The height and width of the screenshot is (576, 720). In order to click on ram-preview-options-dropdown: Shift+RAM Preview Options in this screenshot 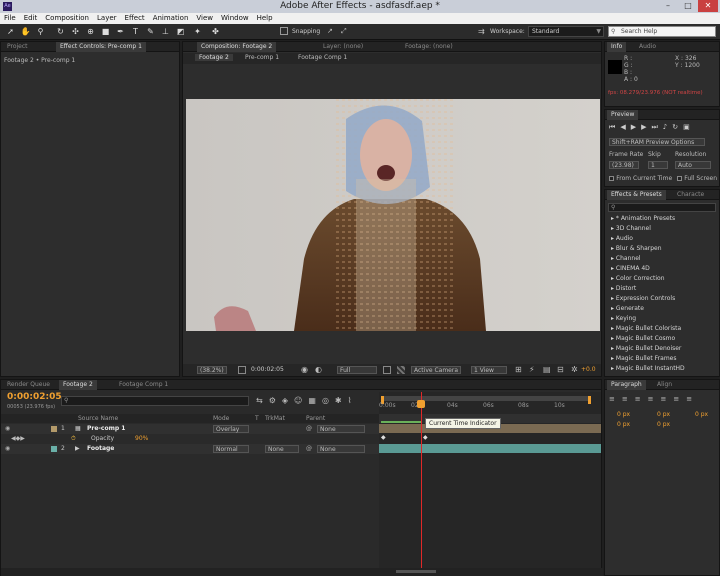, I will do `click(657, 142)`.